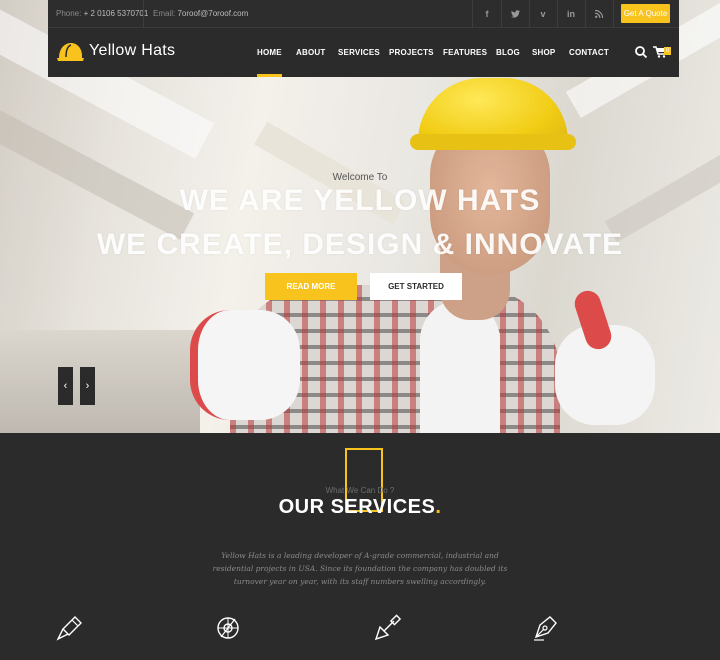 Image resolution: width=720 pixels, height=660 pixels. What do you see at coordinates (487, 14) in the screenshot?
I see `facebook-icon: f` at bounding box center [487, 14].